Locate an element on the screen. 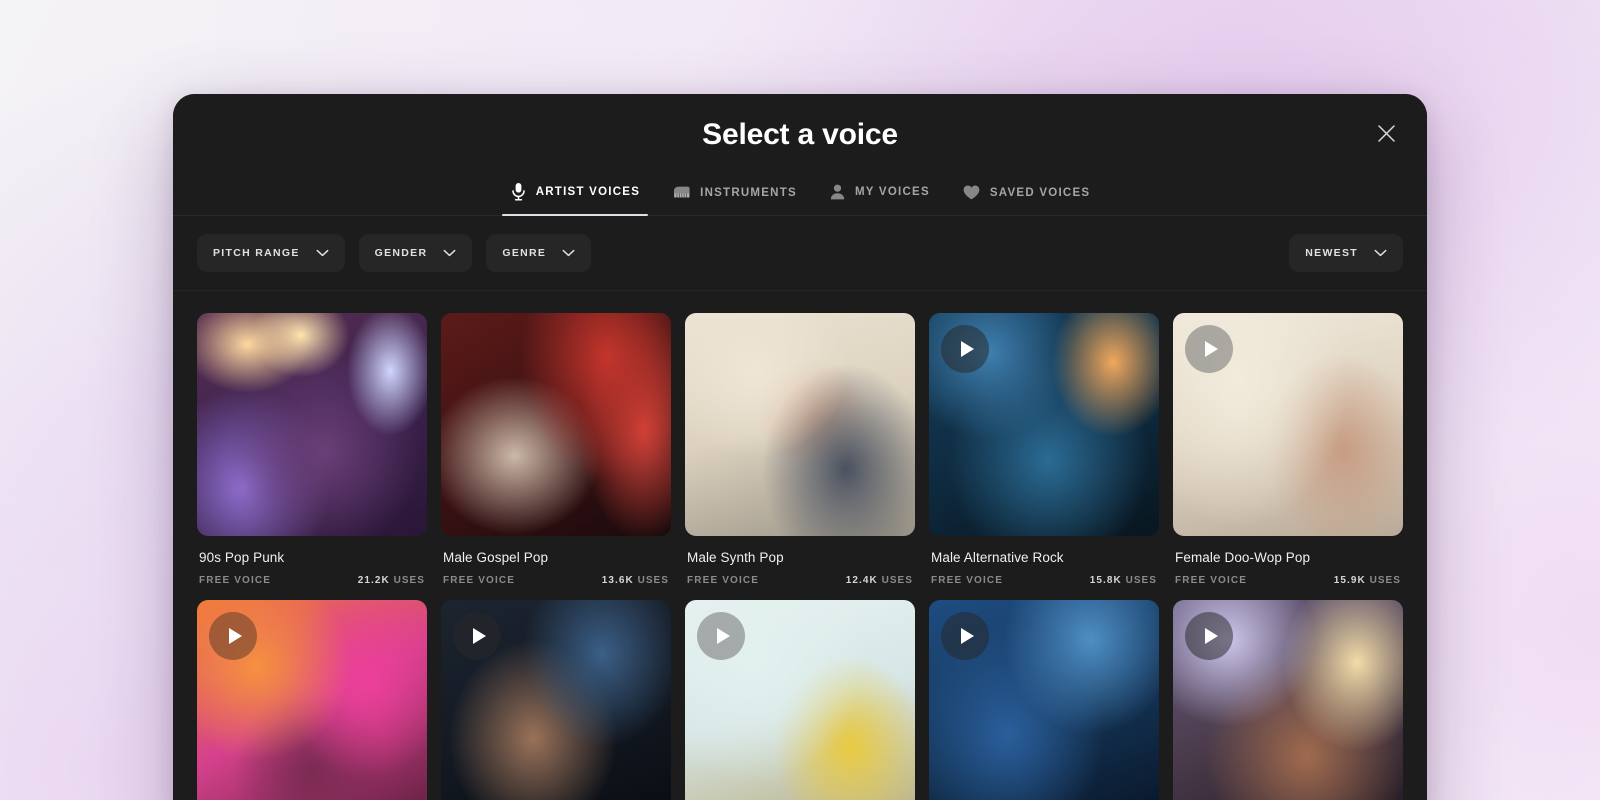 The height and width of the screenshot is (800, 1600). voice-card-subline: FREE VOICE 15.8K USES is located at coordinates (1044, 580).